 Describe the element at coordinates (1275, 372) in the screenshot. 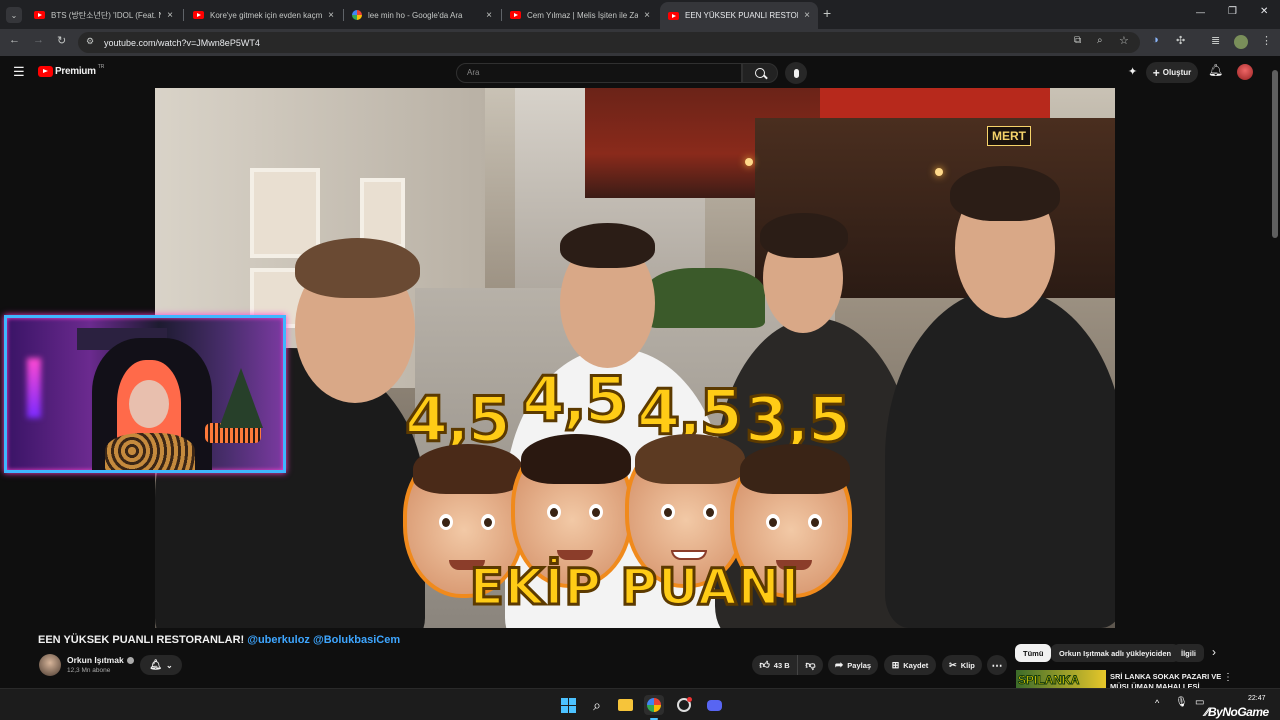

I see `page-scrollbar` at that location.